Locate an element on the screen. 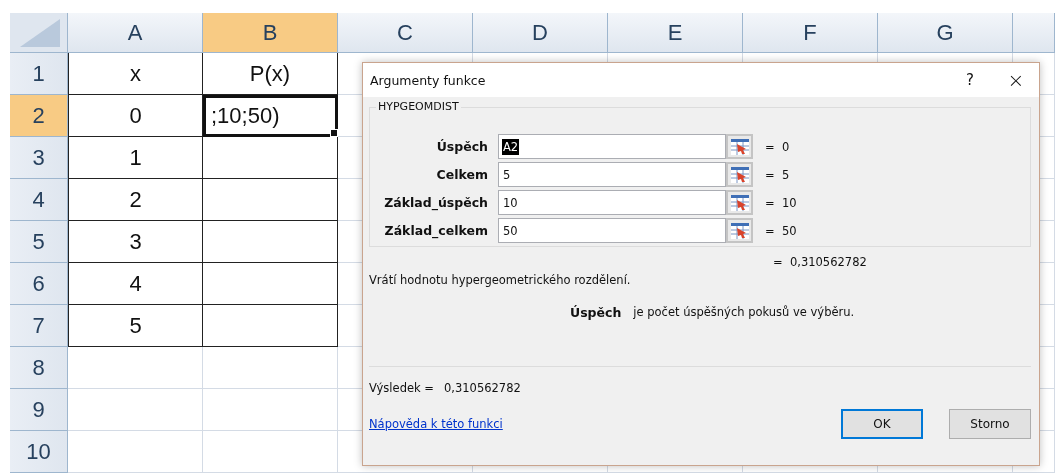 The height and width of the screenshot is (473, 1055). column-header: A is located at coordinates (135, 33).